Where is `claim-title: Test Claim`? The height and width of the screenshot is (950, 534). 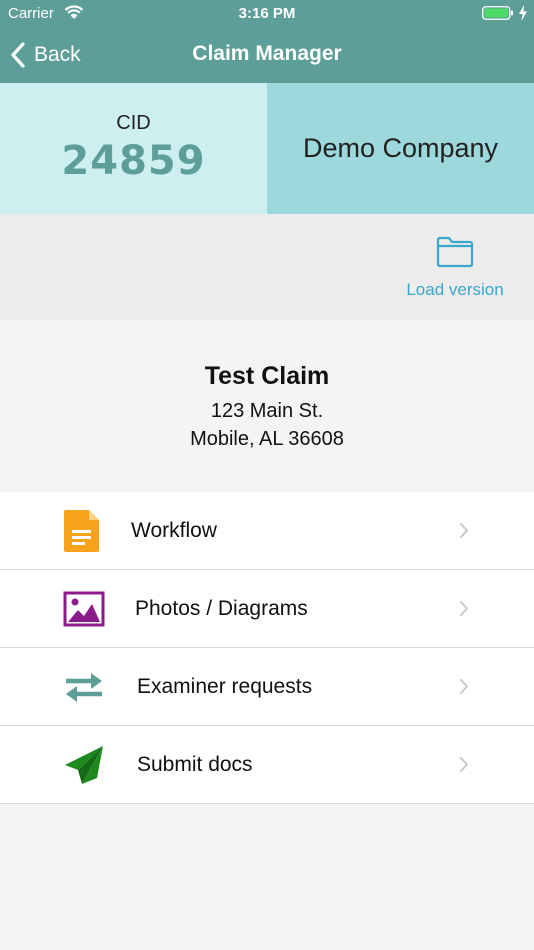
claim-title: Test Claim is located at coordinates (267, 376).